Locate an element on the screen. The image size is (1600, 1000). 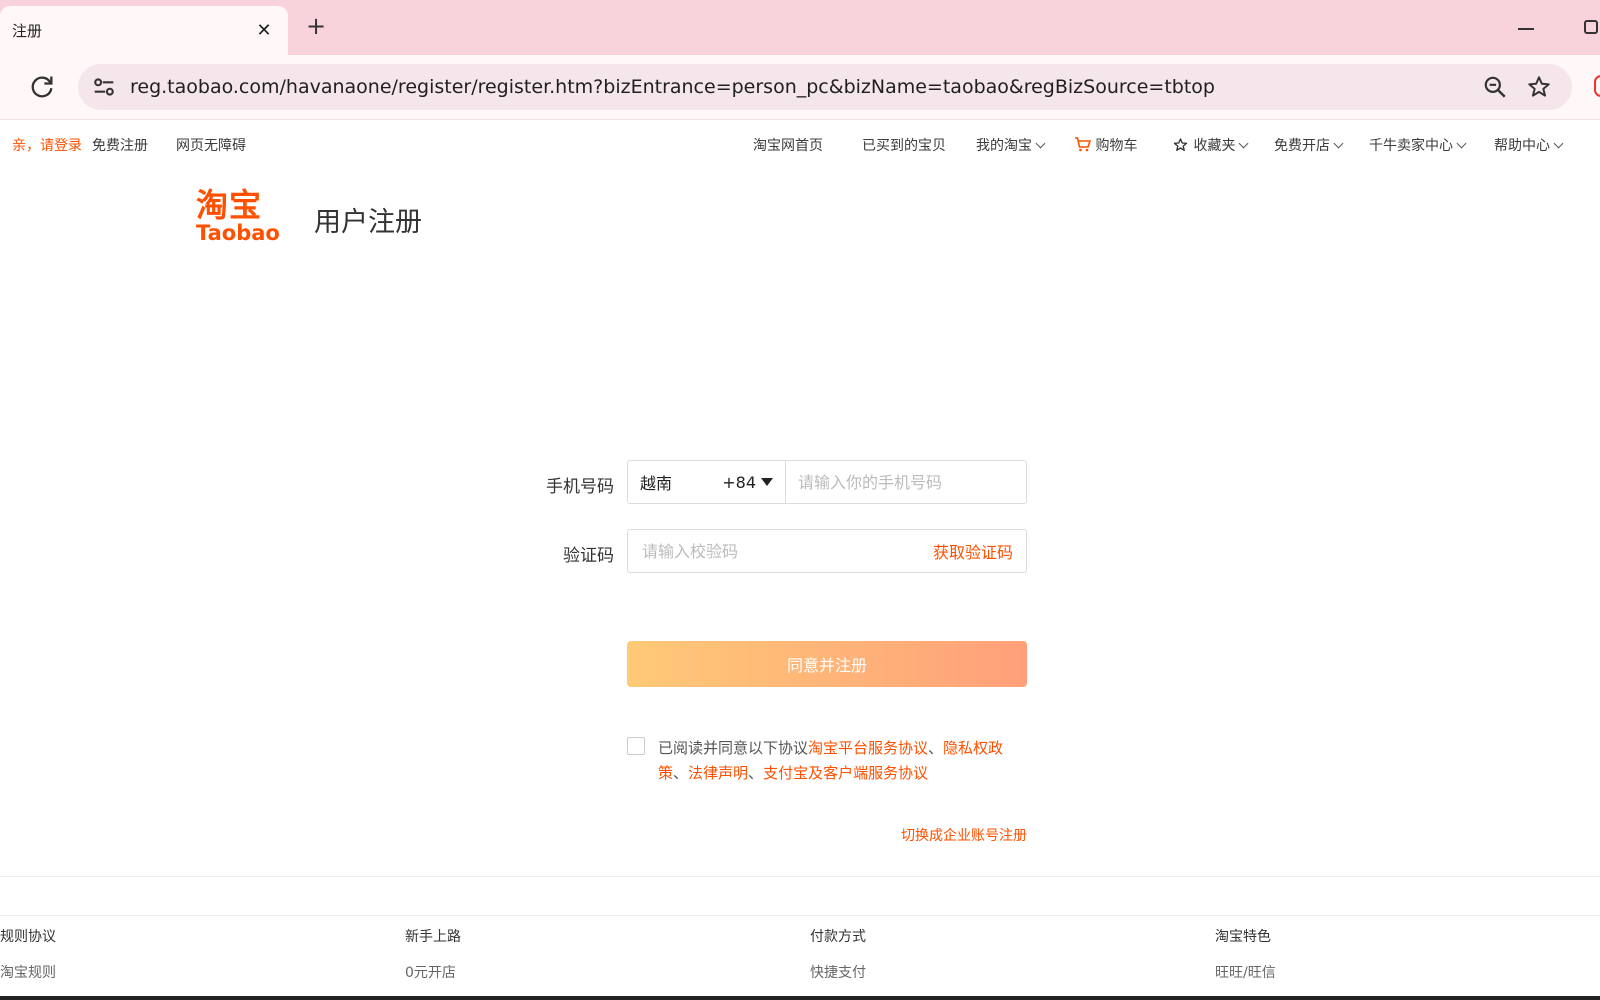
favorites-label: 收藏夹 is located at coordinates (1214, 146).